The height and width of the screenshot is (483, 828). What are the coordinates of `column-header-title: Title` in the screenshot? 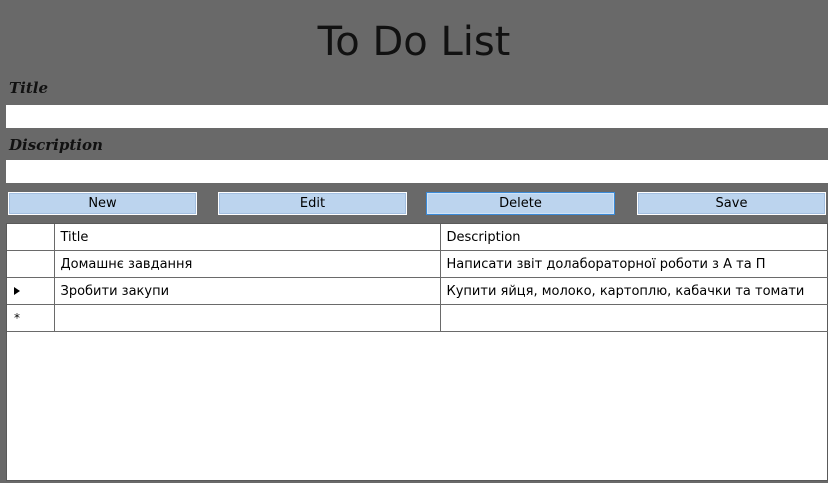 It's located at (247, 237).